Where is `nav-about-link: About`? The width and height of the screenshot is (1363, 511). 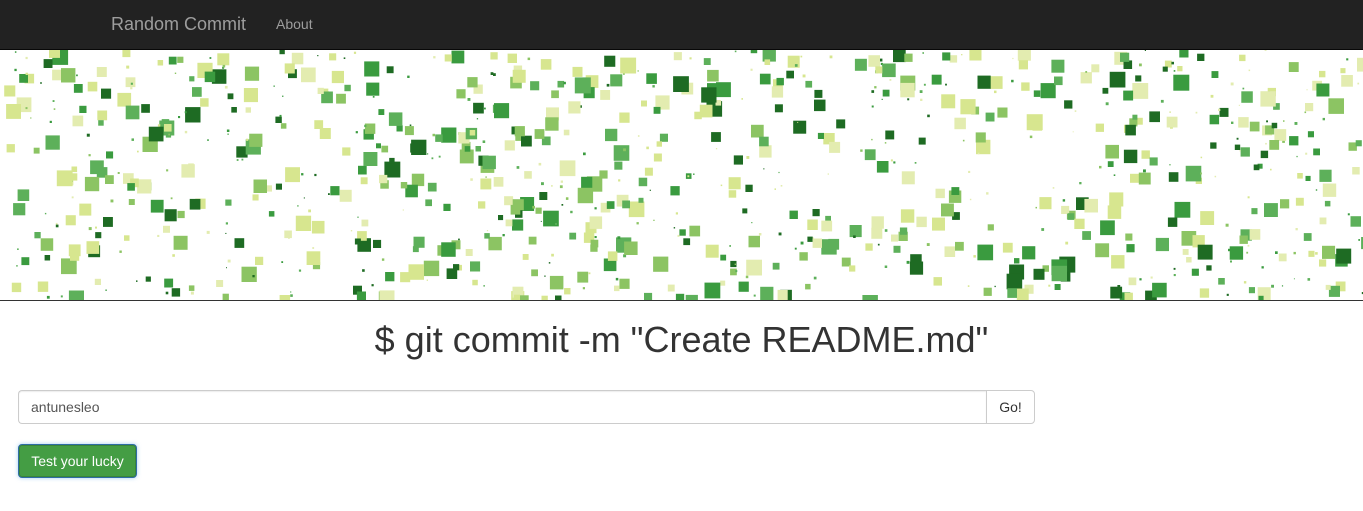
nav-about-link: About is located at coordinates (294, 24).